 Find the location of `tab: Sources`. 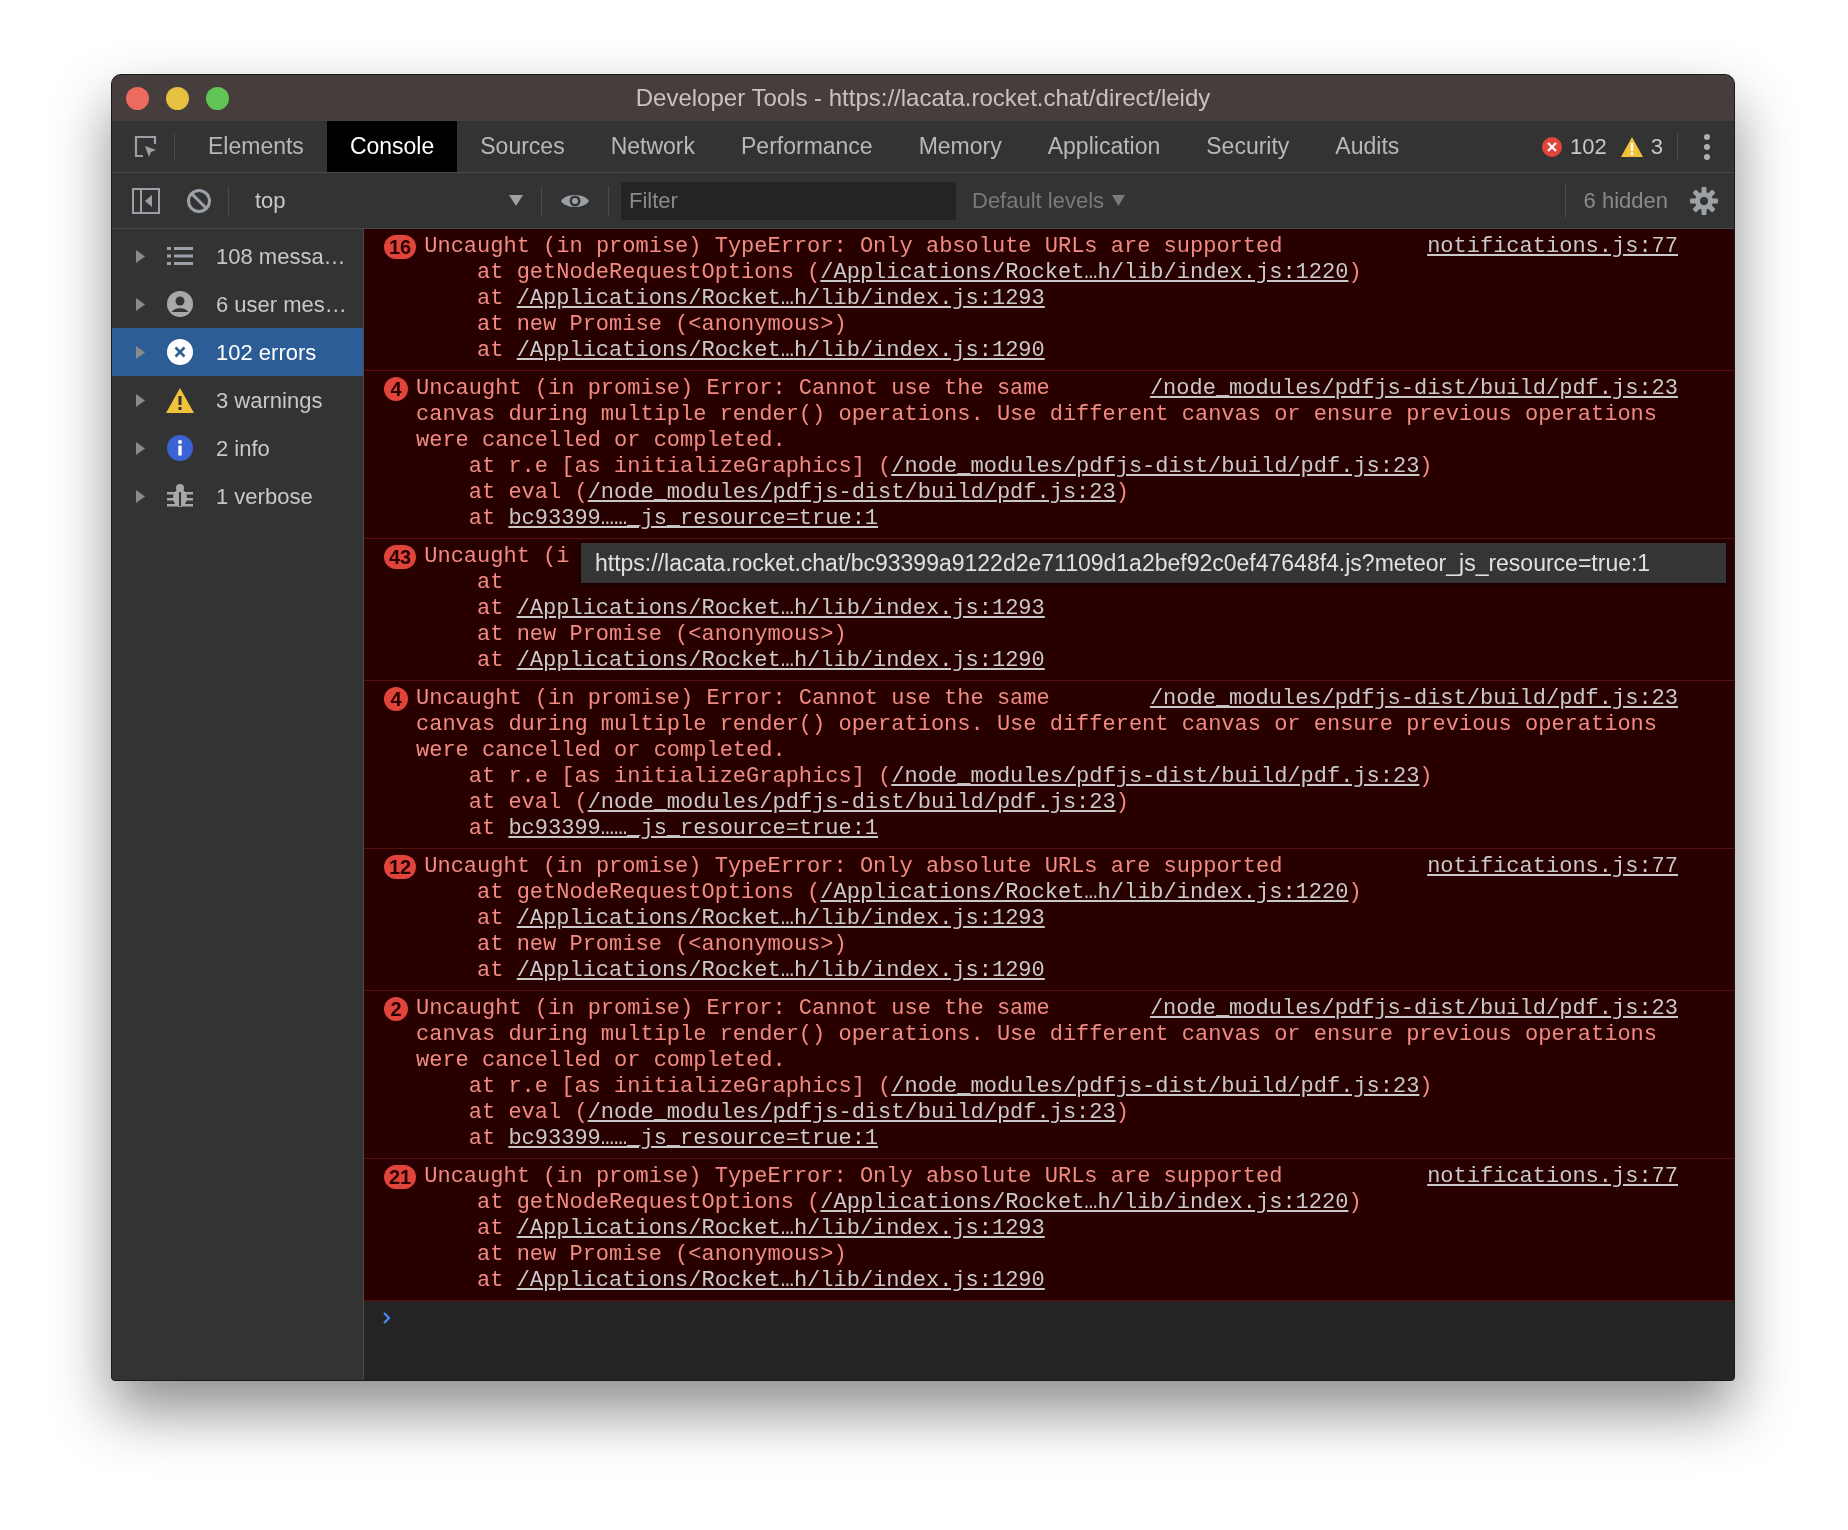

tab: Sources is located at coordinates (522, 146).